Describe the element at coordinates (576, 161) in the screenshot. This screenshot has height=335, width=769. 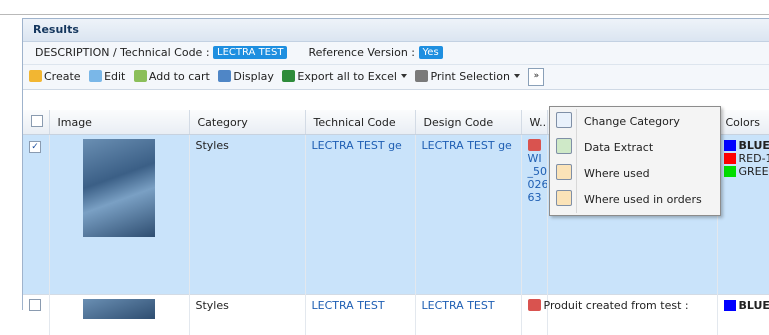
I see `menu-separator` at that location.